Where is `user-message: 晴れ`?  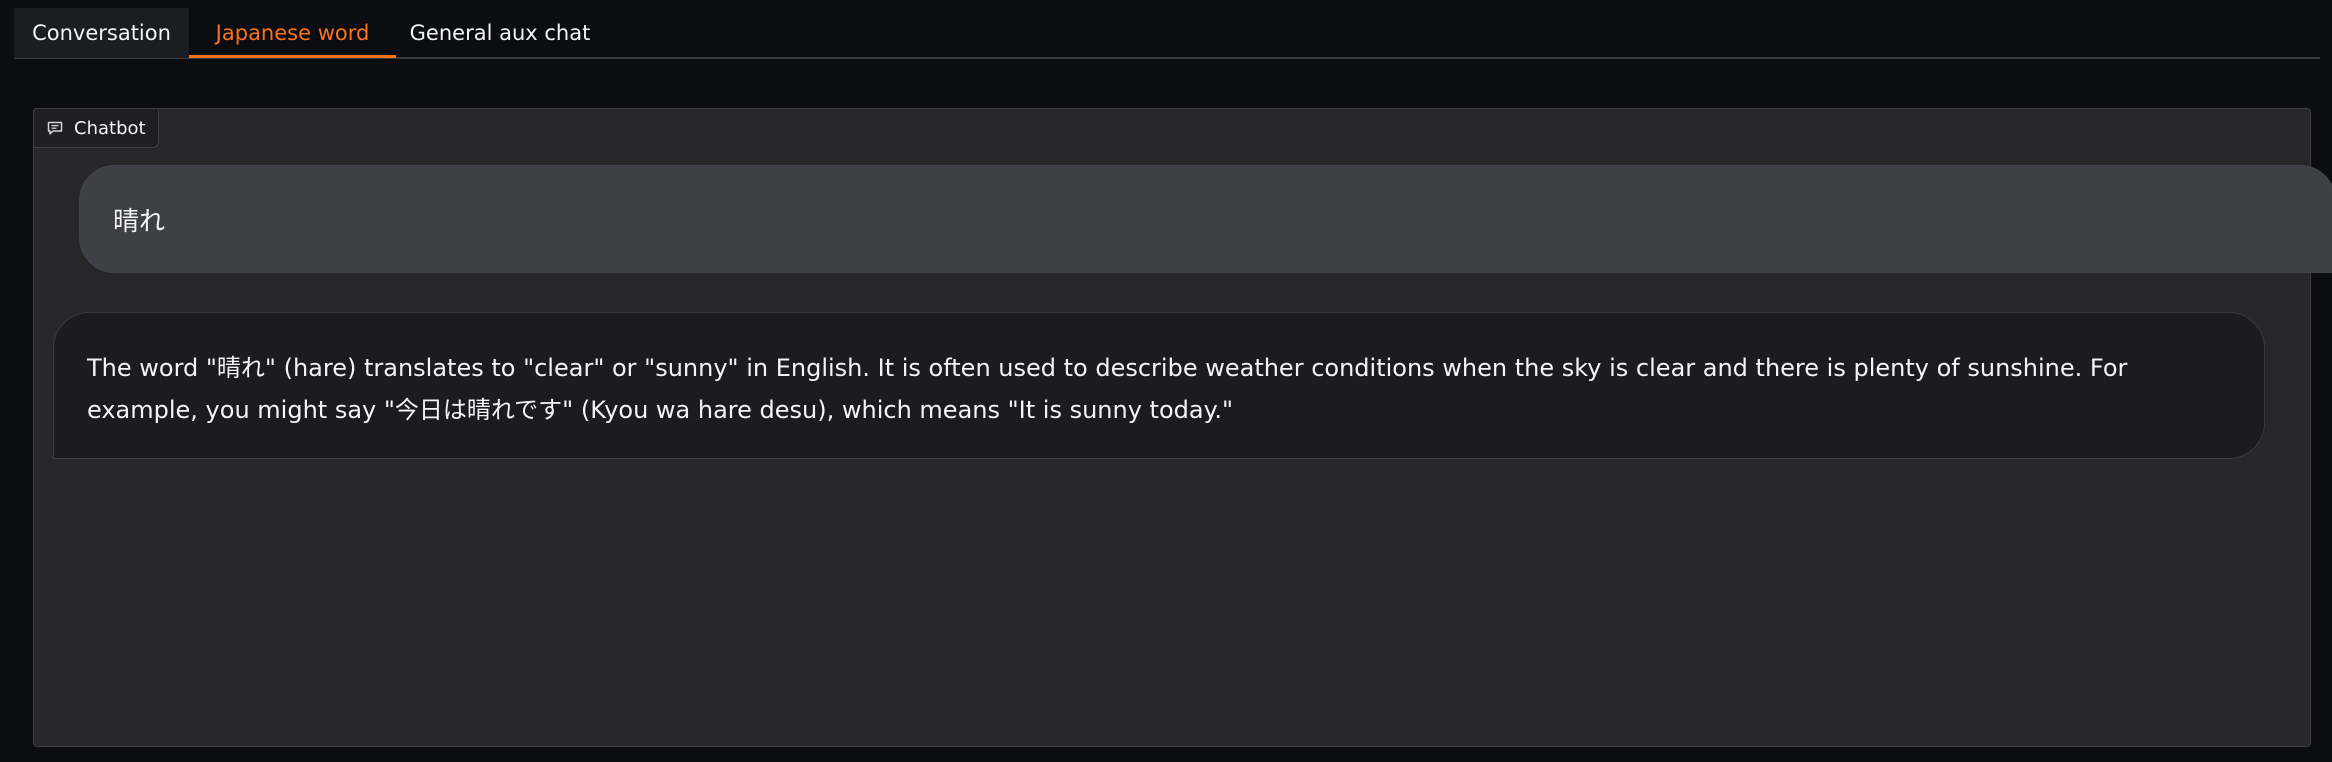
user-message: 晴れ is located at coordinates (1205, 219).